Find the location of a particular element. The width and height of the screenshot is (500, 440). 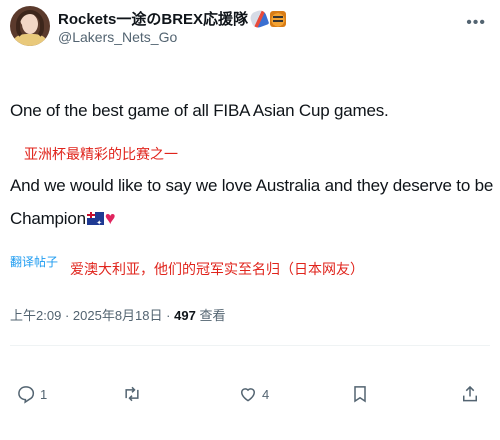

like-button: 4 is located at coordinates (253, 394).